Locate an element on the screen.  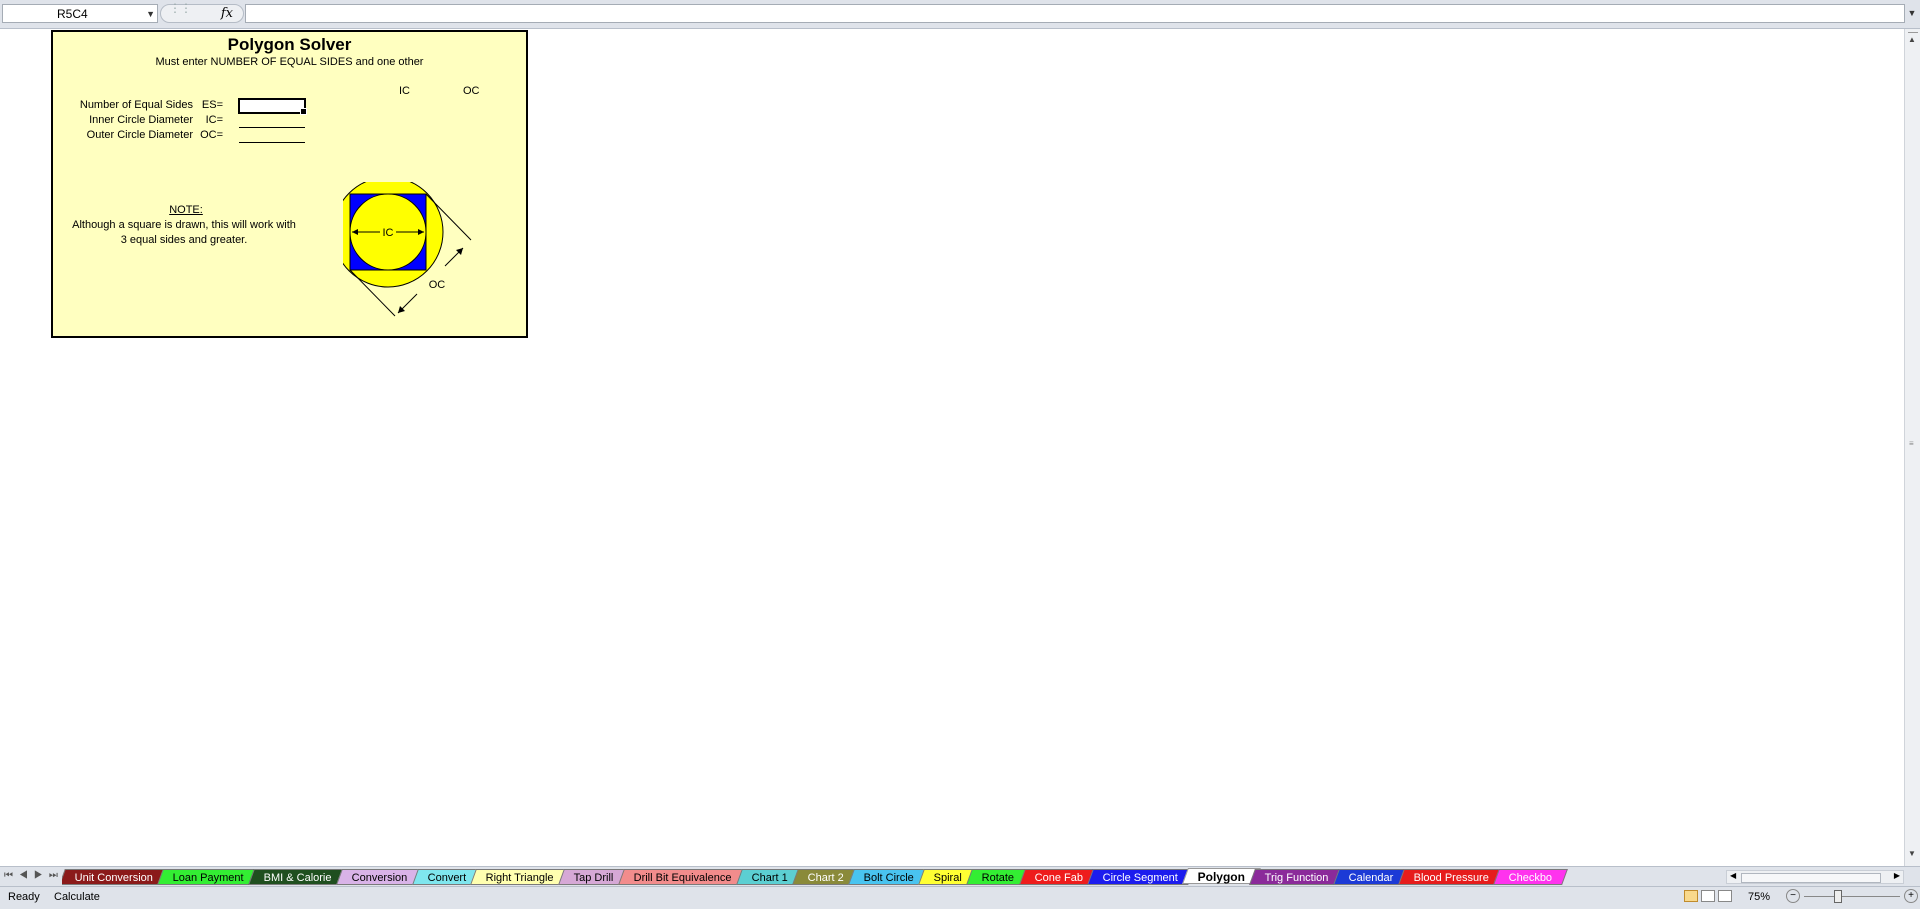
sheet-tab-label: Polygon is located at coordinates (1221, 877).